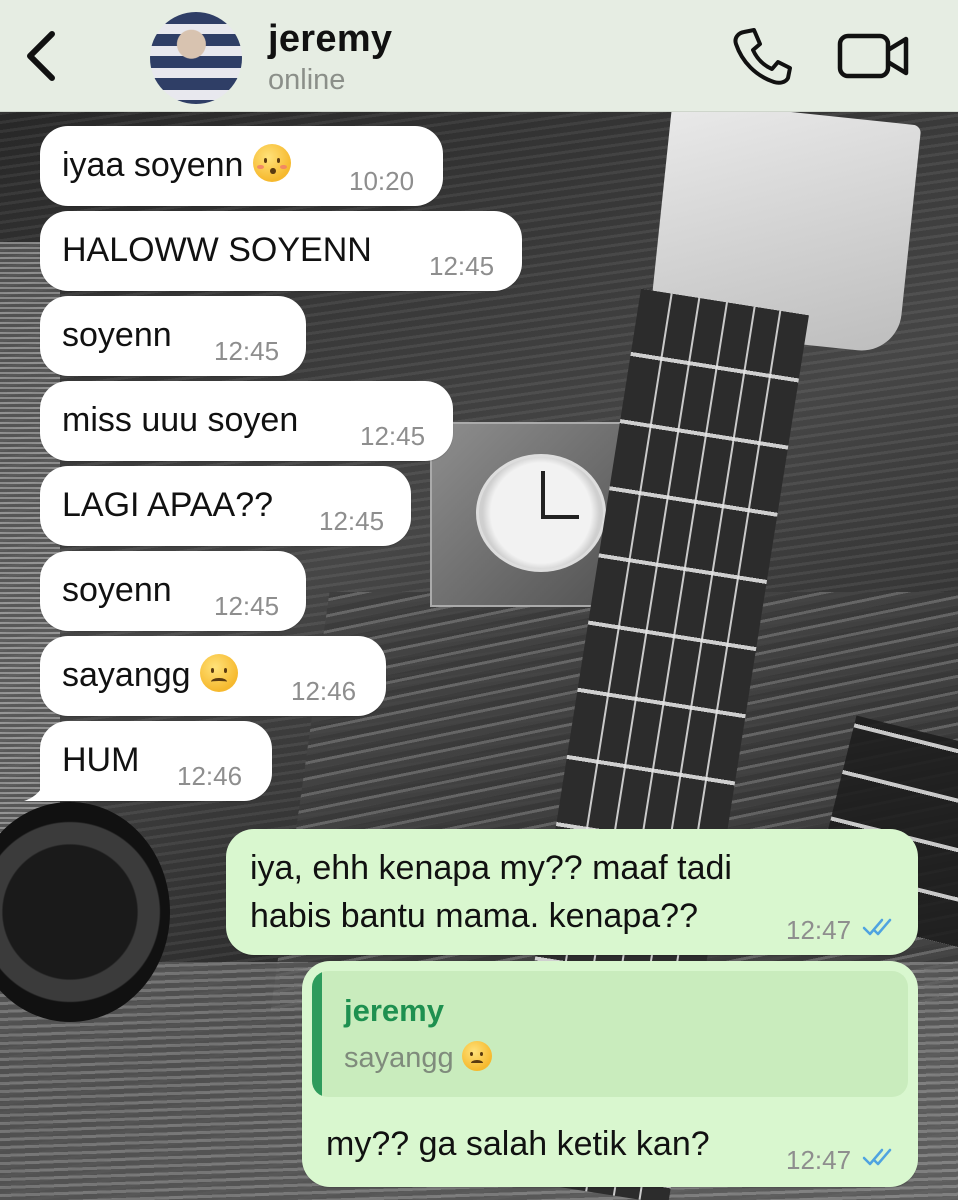 This screenshot has height=1200, width=958. Describe the element at coordinates (39, 788) in the screenshot. I see `bubble-tail-icon` at that location.